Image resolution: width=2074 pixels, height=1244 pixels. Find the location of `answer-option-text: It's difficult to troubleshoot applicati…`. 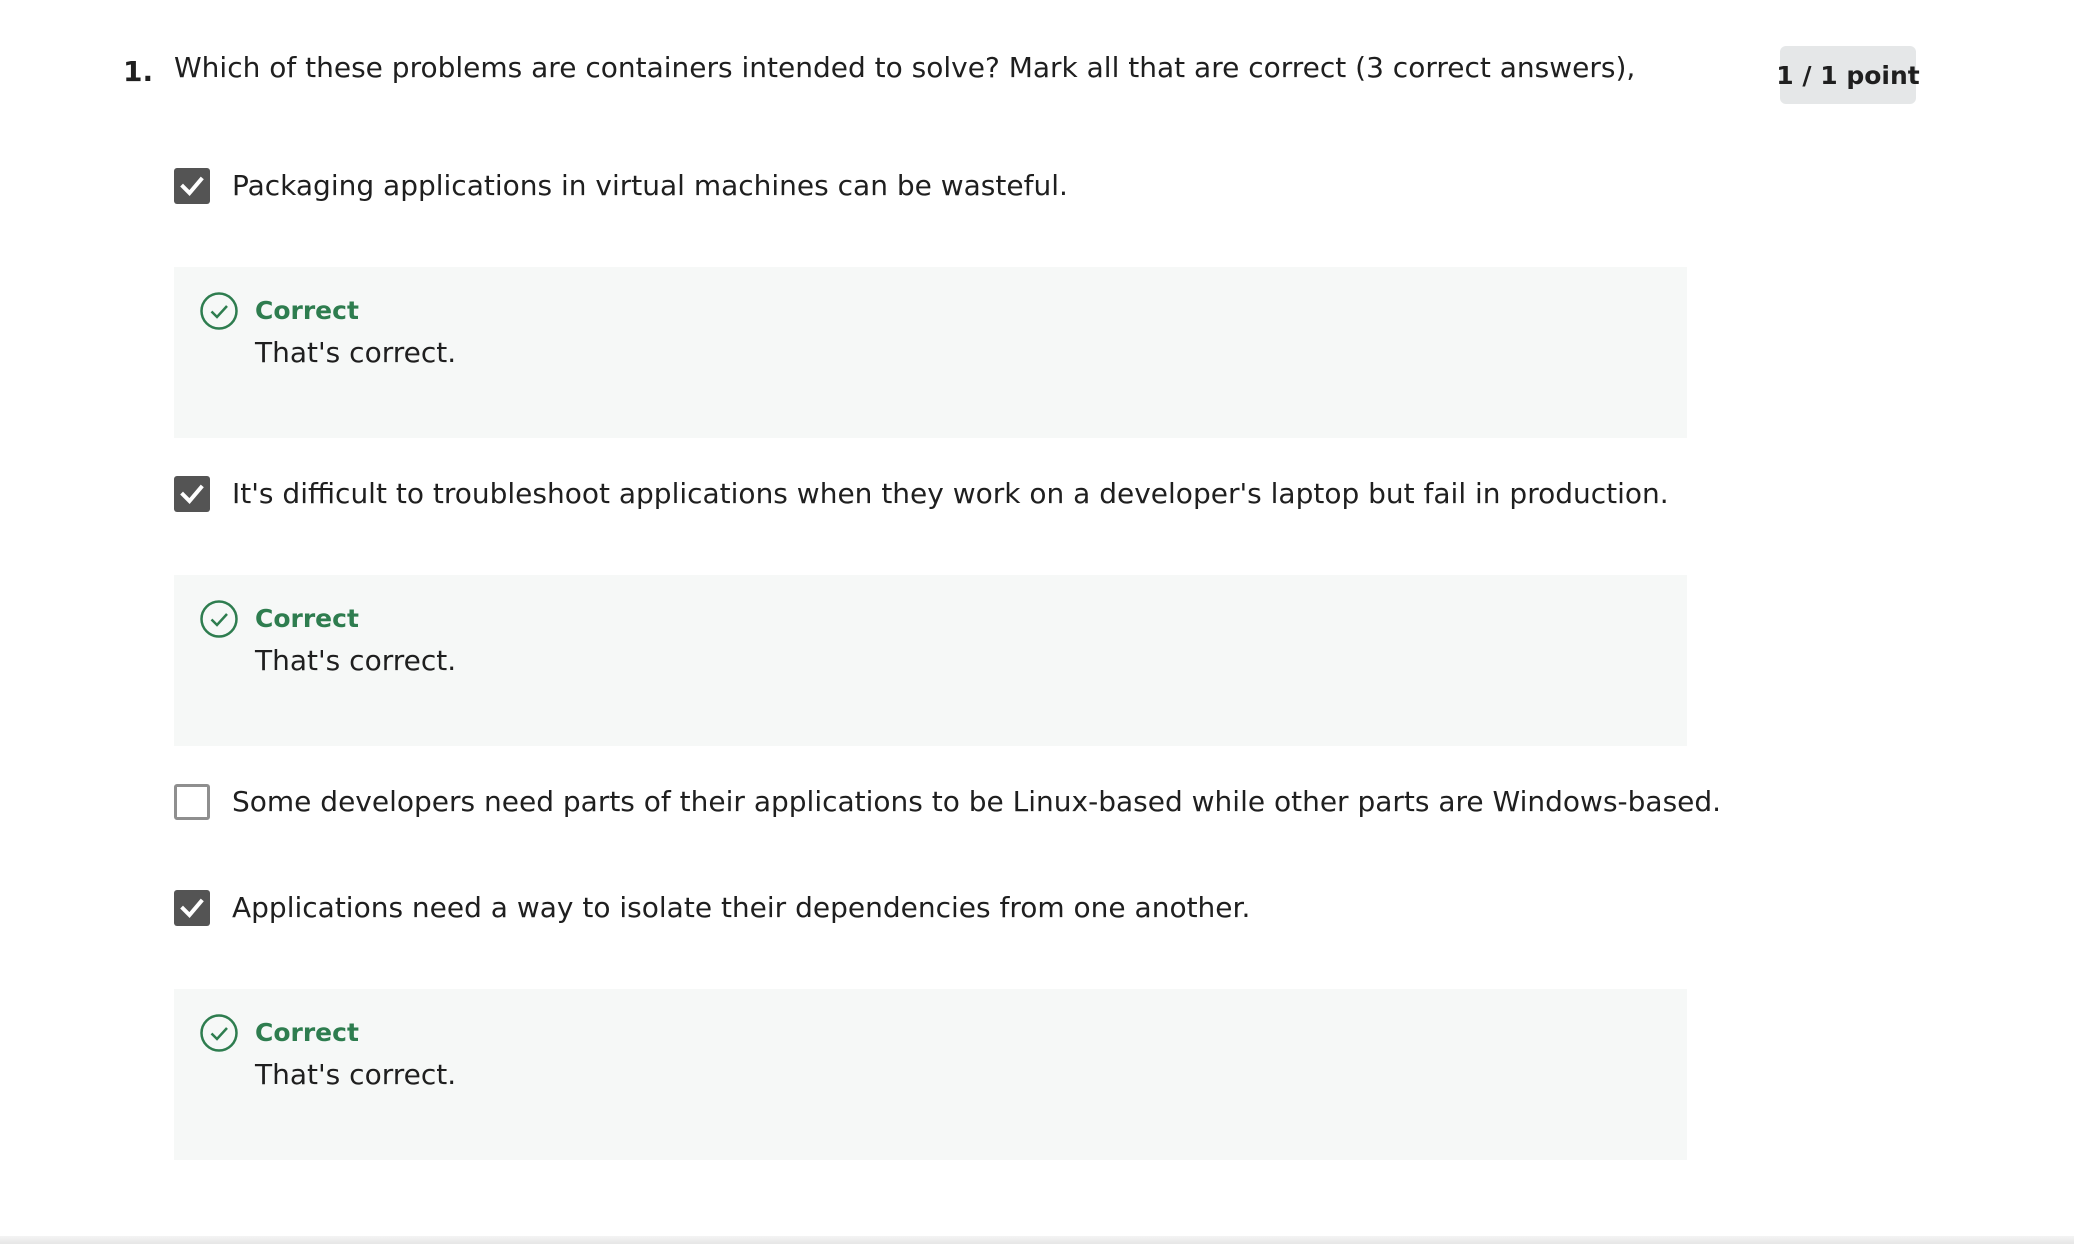

answer-option-text: It's difficult to troubleshoot applicati… is located at coordinates (950, 493).